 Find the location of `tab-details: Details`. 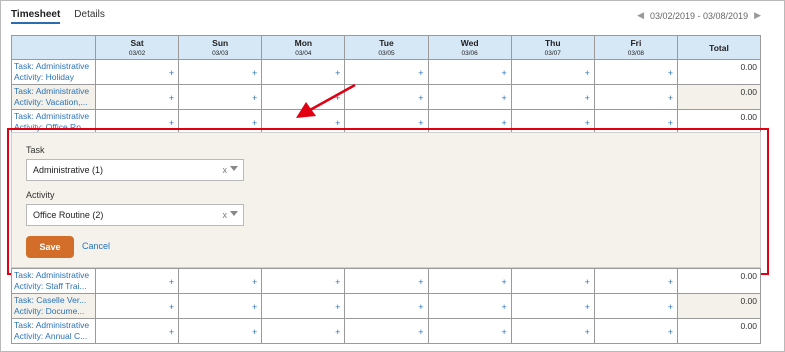

tab-details: Details is located at coordinates (89, 16).